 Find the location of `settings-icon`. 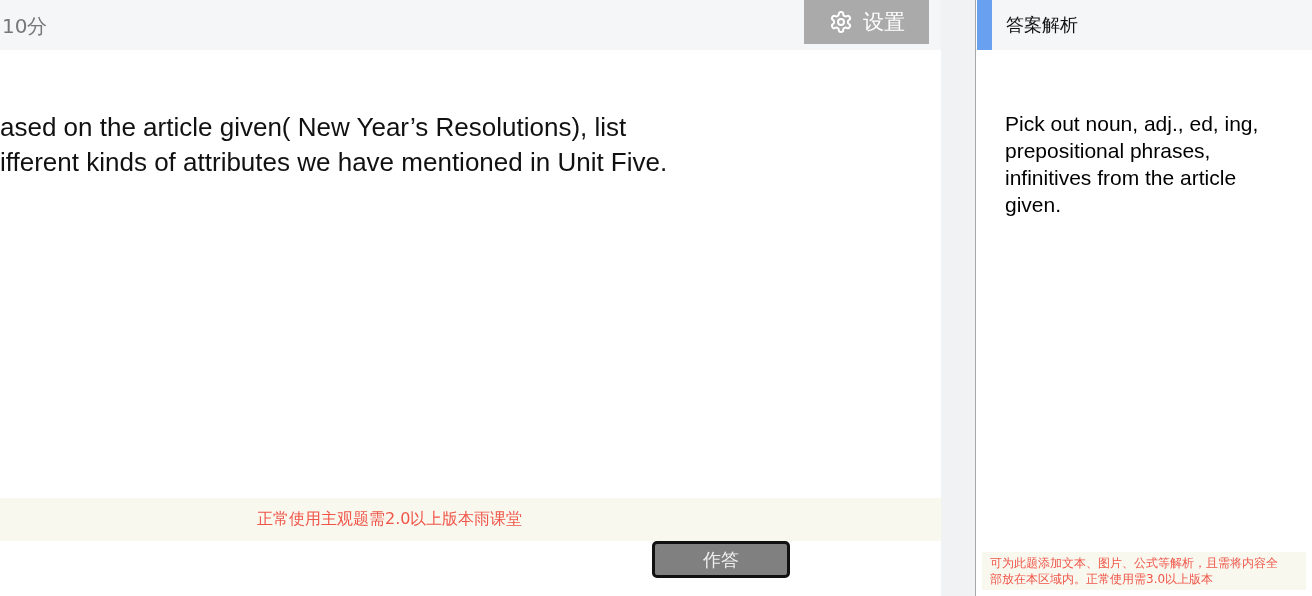

settings-icon is located at coordinates (840, 22).